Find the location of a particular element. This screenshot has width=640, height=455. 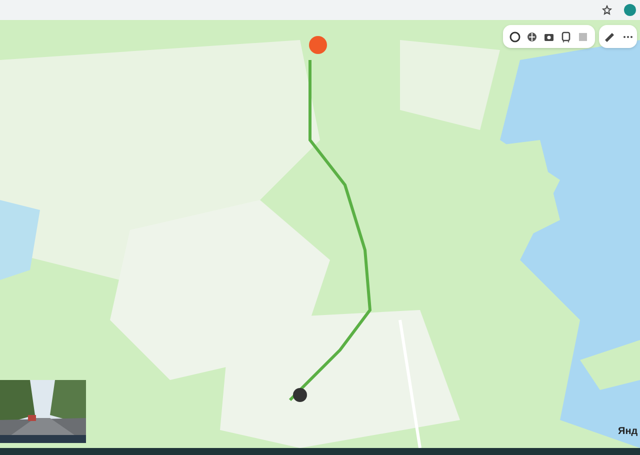

extension-icon is located at coordinates (630, 10).